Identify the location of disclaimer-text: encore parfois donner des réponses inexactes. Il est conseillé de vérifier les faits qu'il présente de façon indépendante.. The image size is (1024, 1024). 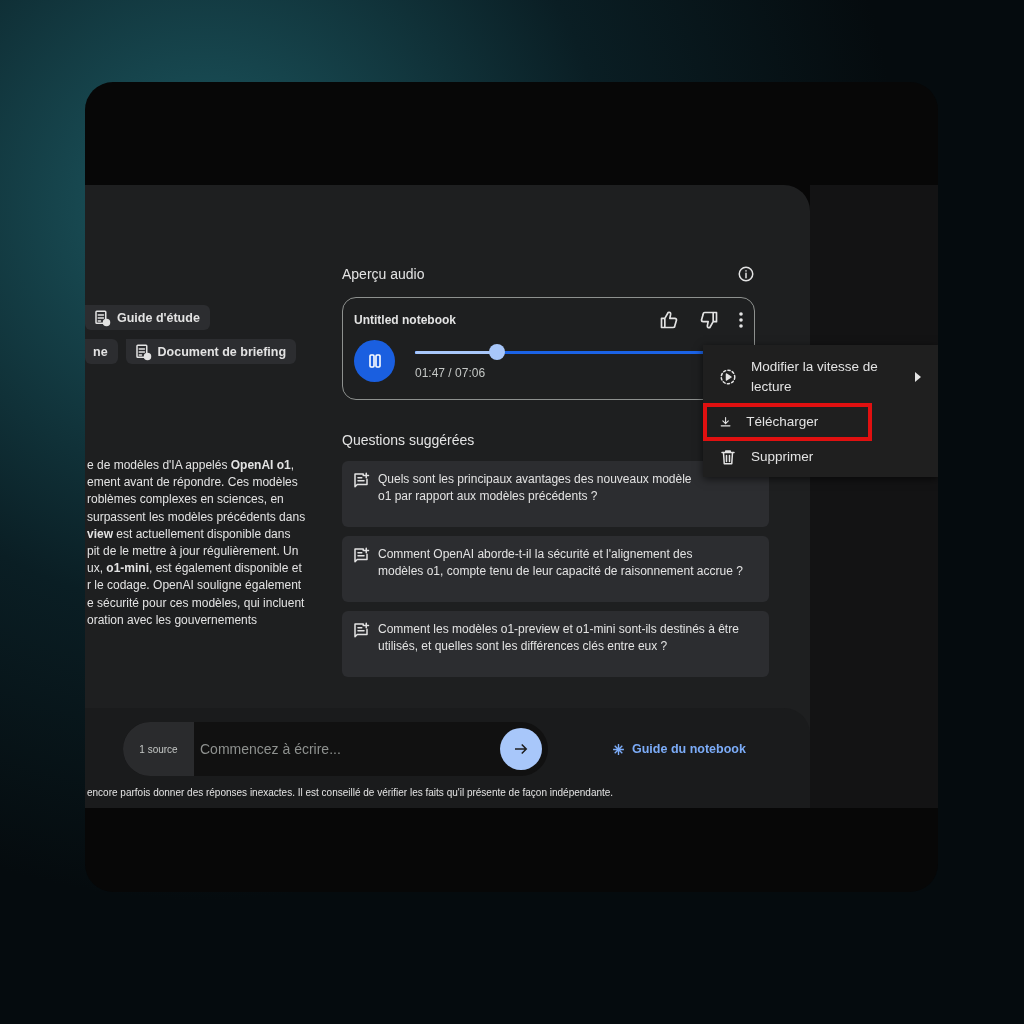
(350, 792).